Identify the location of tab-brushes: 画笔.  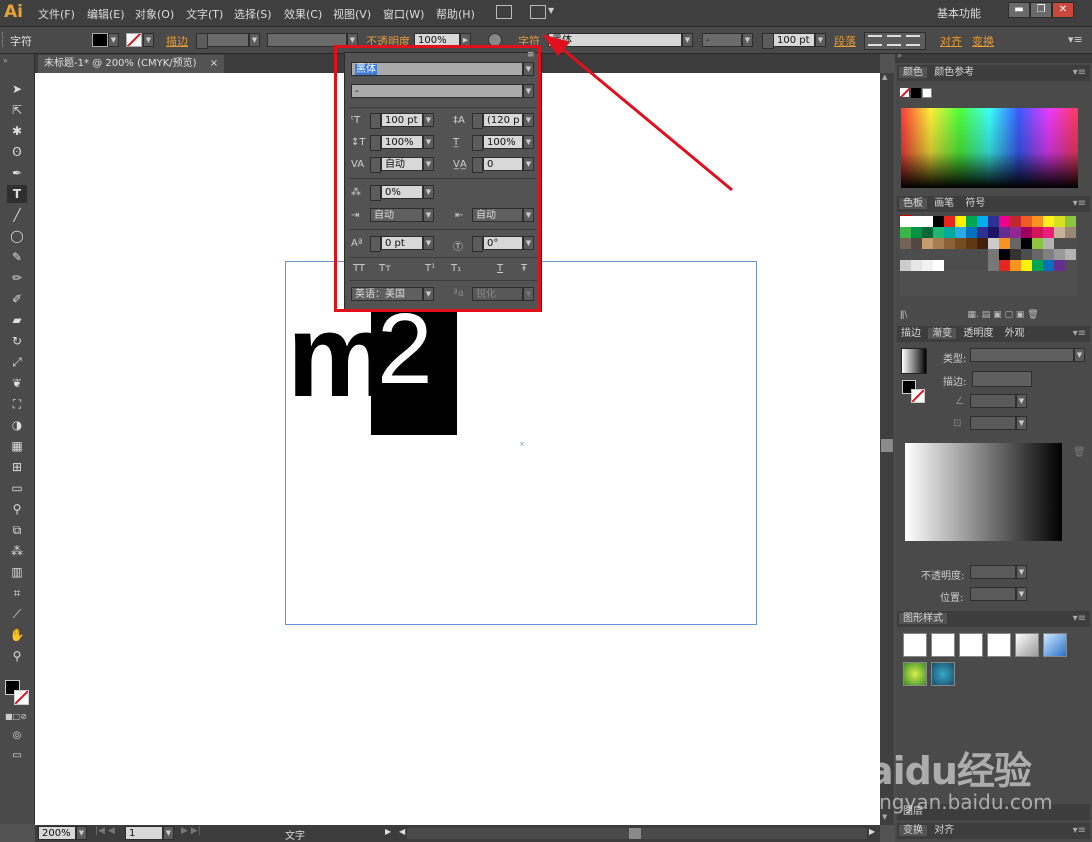
(944, 203).